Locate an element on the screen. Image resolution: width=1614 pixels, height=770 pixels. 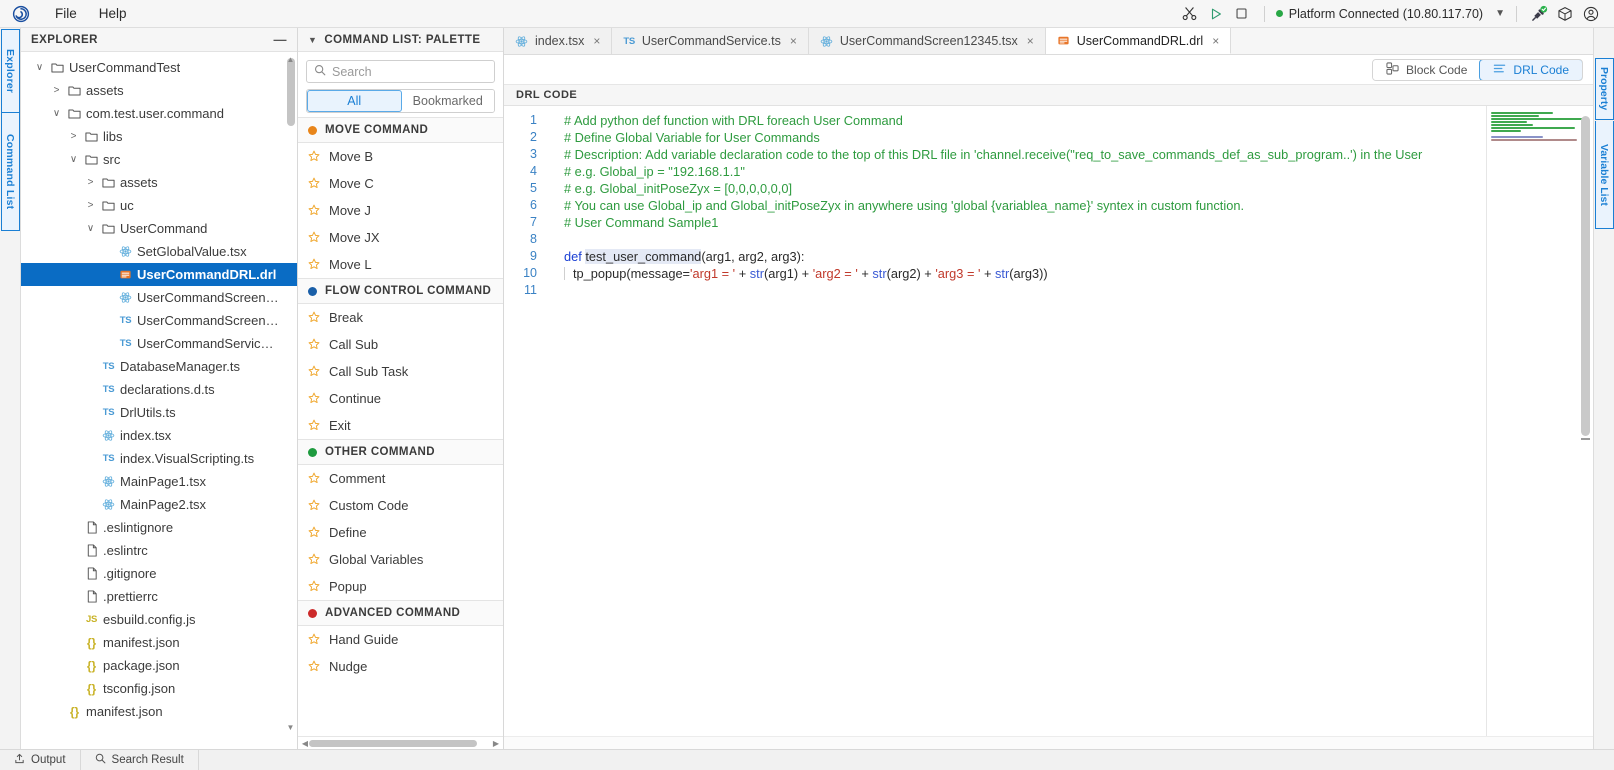
user-account-icon is located at coordinates (1591, 14).